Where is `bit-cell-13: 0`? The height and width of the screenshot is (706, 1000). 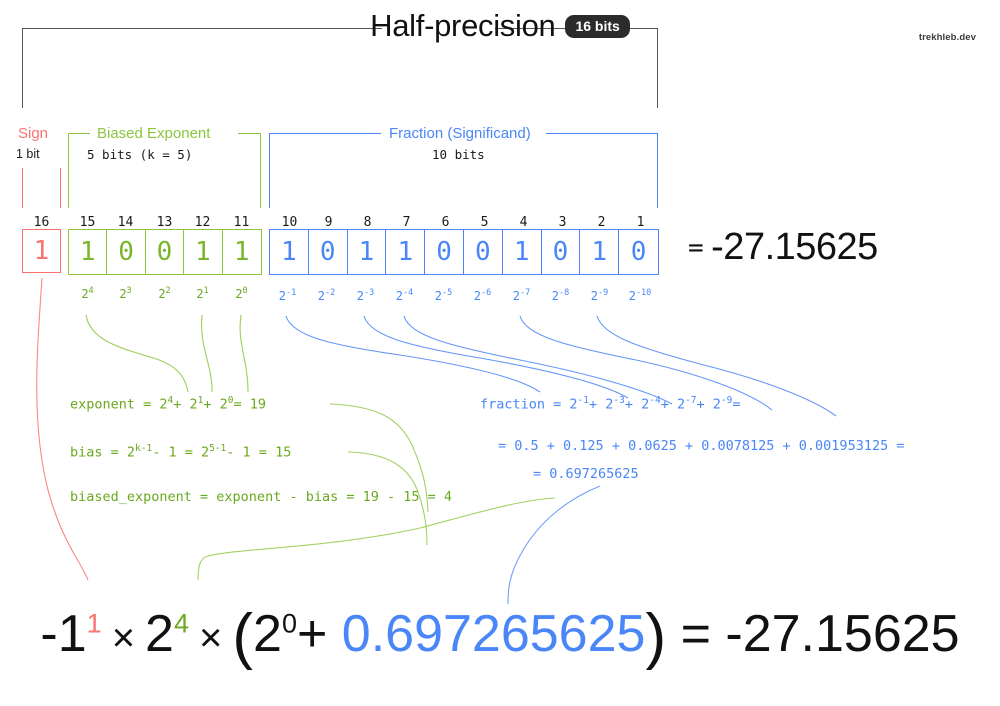 bit-cell-13: 0 is located at coordinates (165, 252).